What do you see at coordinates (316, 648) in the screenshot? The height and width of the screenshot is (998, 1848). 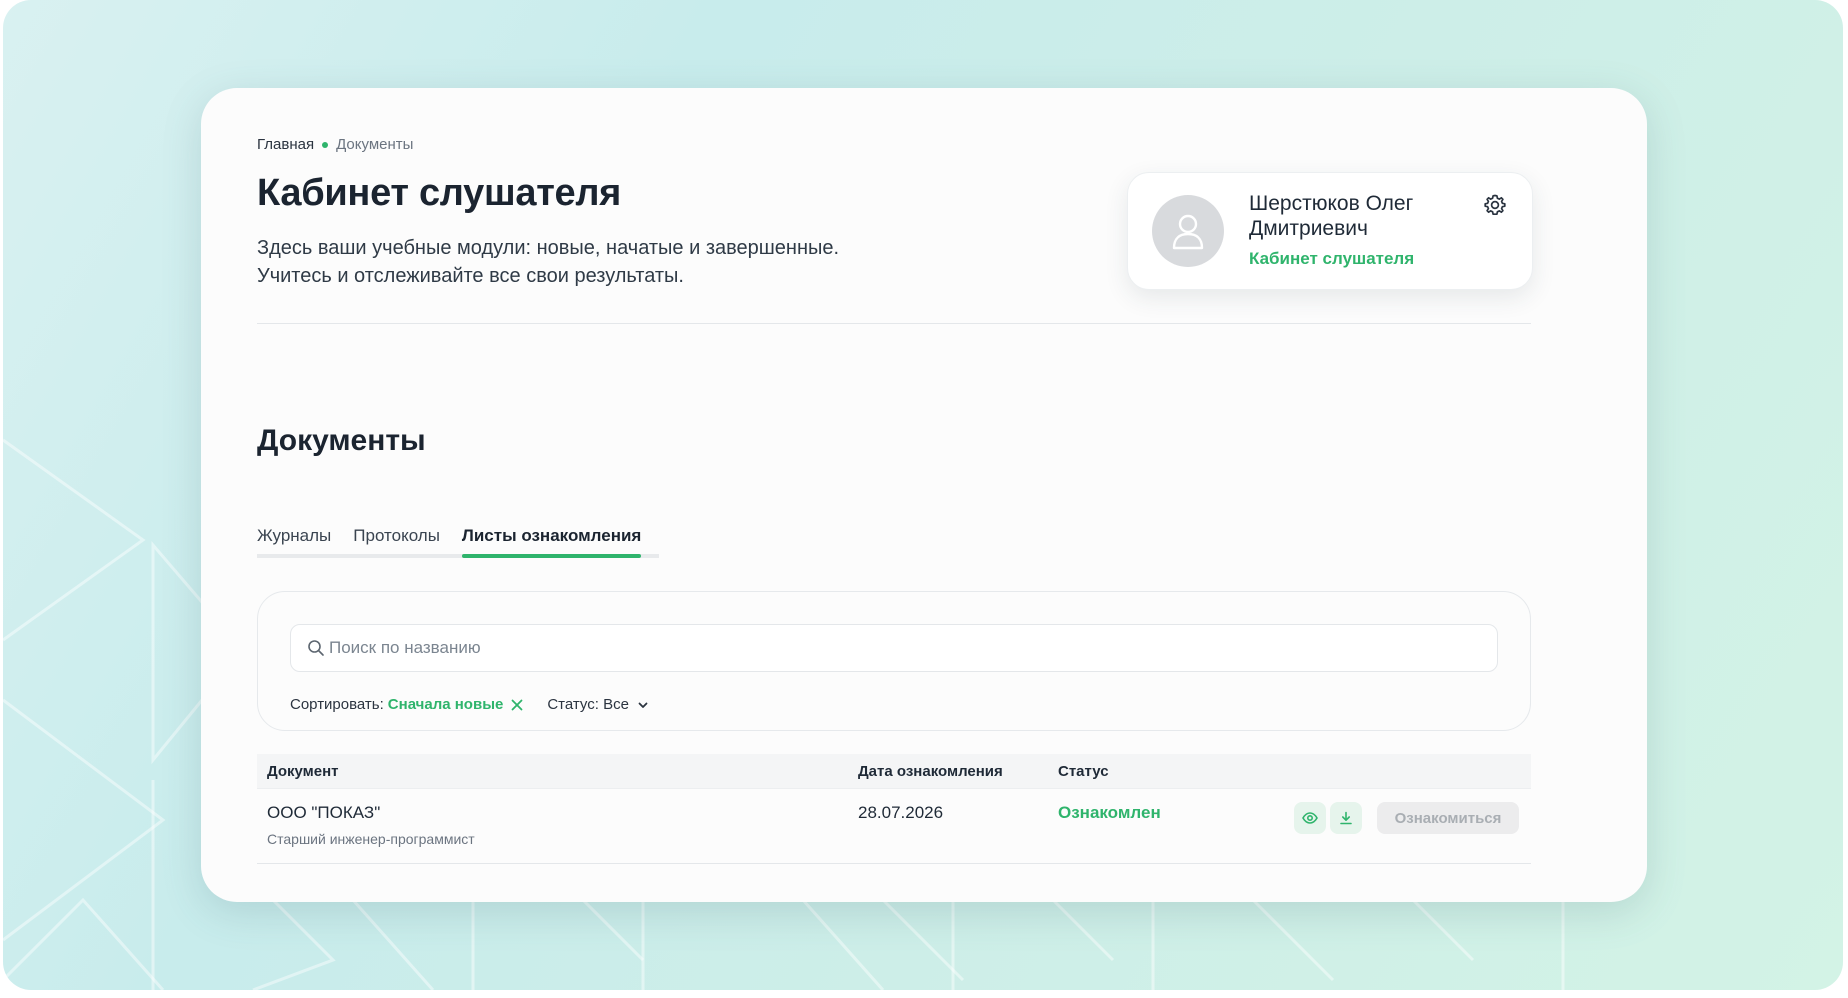 I see `search-icon` at bounding box center [316, 648].